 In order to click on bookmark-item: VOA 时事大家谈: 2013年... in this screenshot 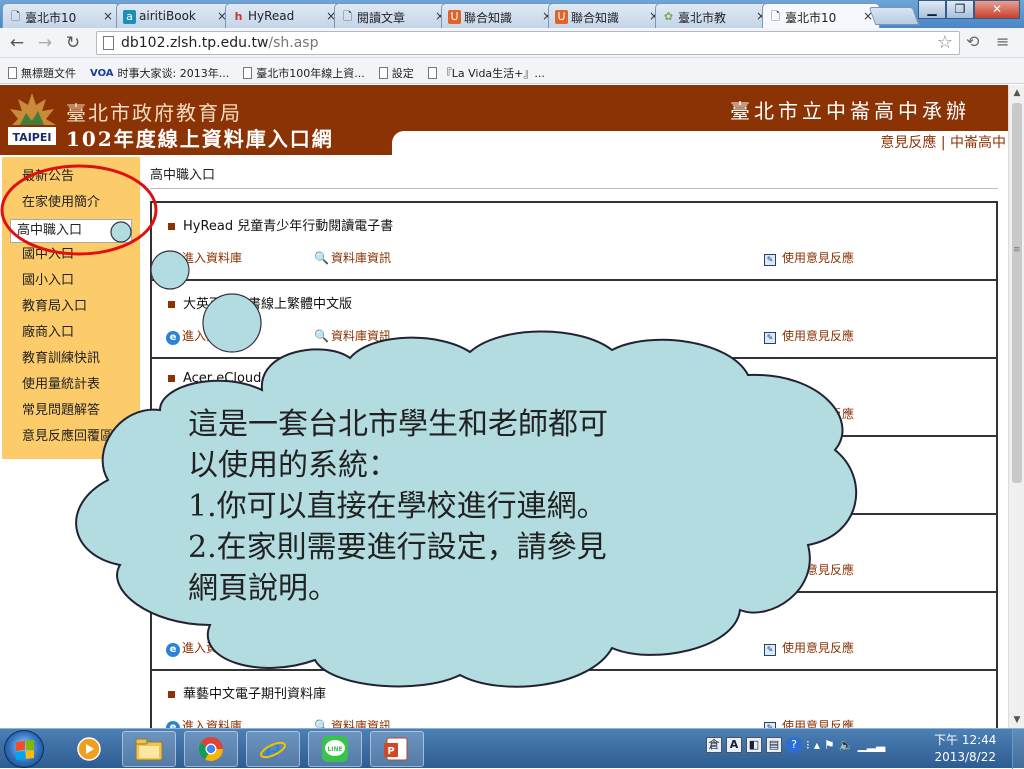, I will do `click(159, 73)`.